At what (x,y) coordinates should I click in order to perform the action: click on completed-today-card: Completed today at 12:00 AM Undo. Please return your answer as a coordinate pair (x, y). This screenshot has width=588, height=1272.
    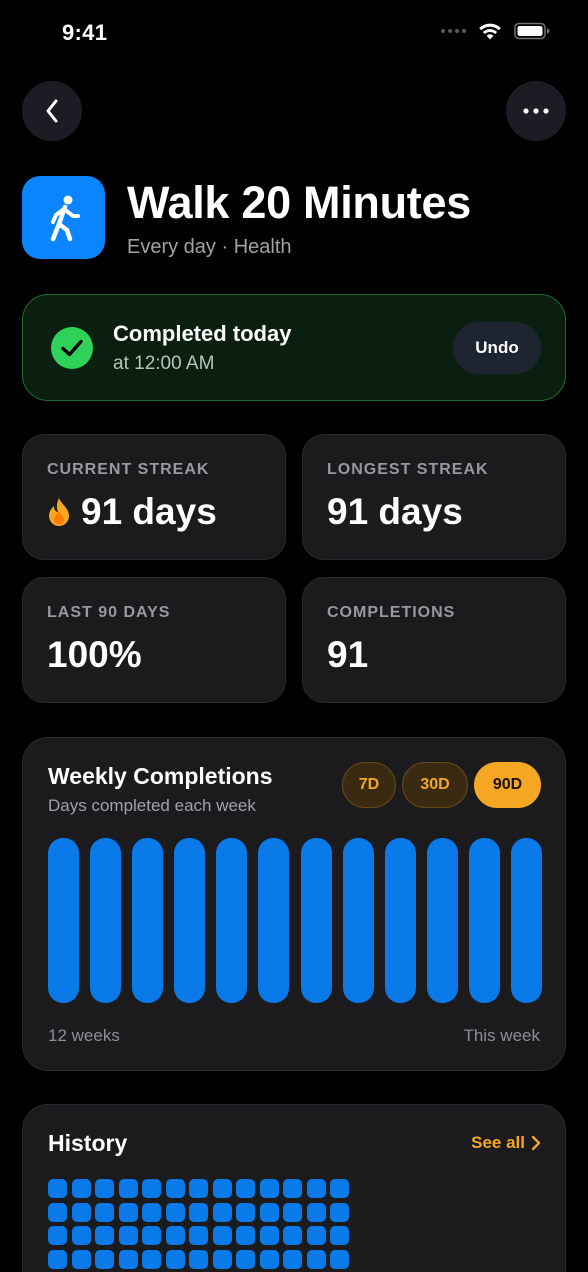
    Looking at the image, I should click on (294, 347).